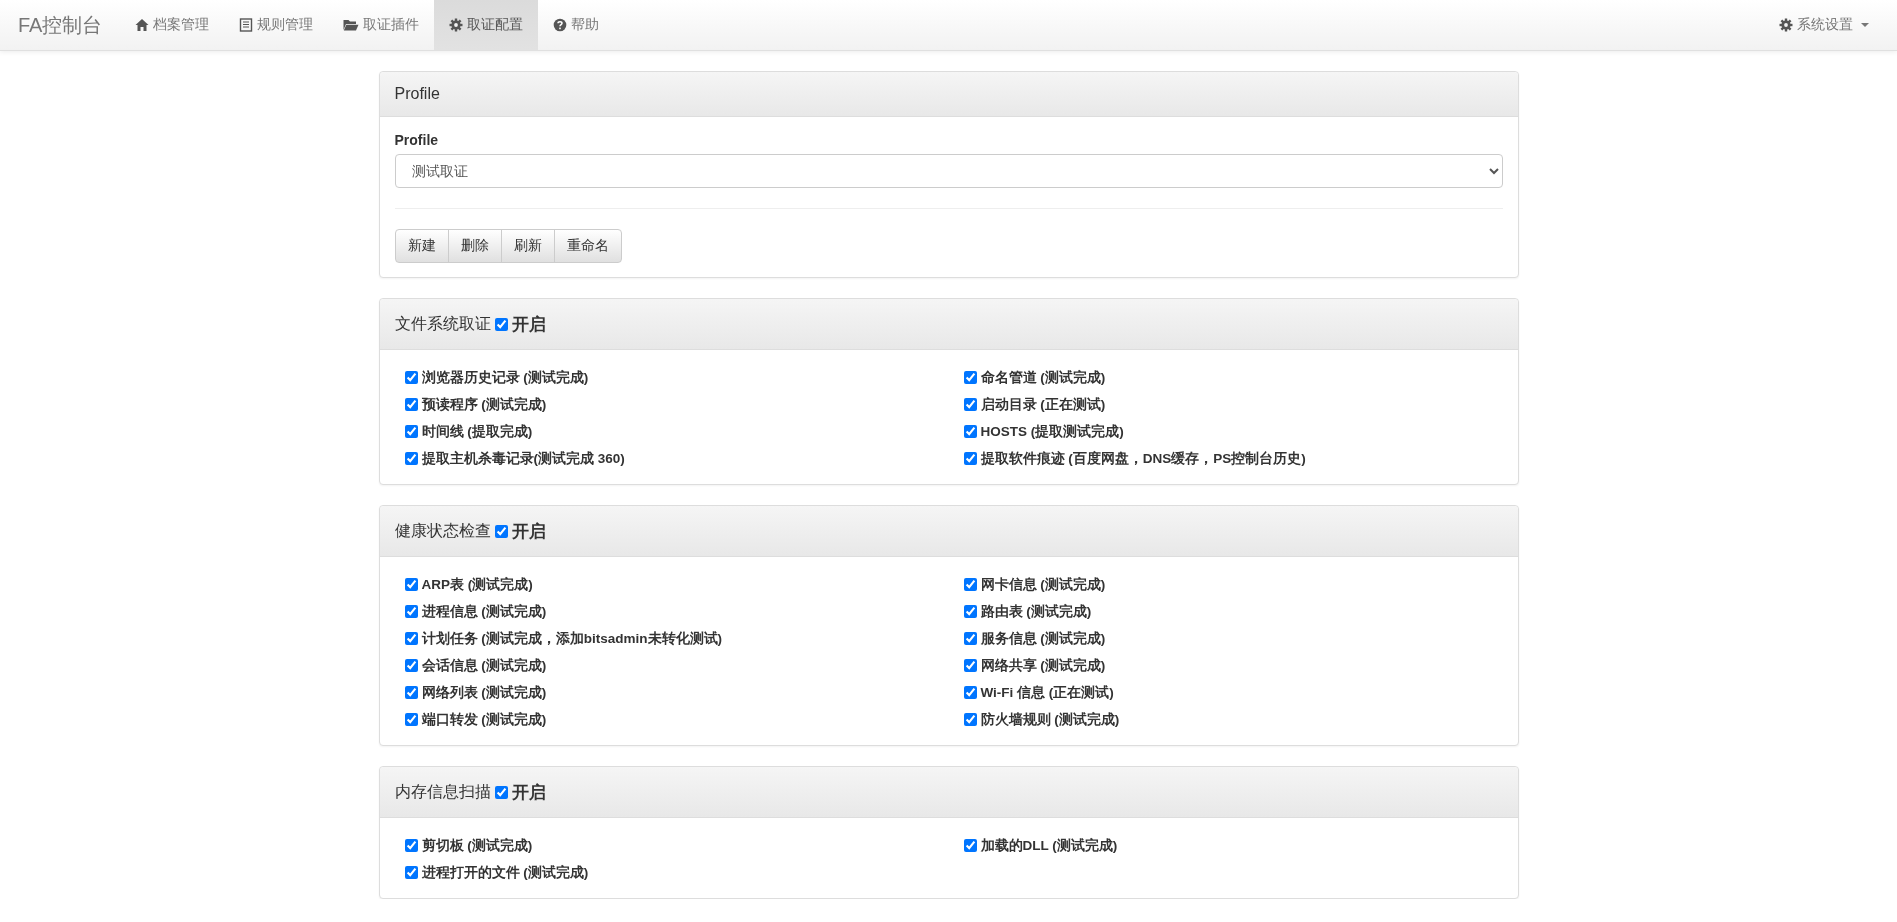  What do you see at coordinates (442, 530) in the screenshot?
I see `panel-title: 健康状态检查` at bounding box center [442, 530].